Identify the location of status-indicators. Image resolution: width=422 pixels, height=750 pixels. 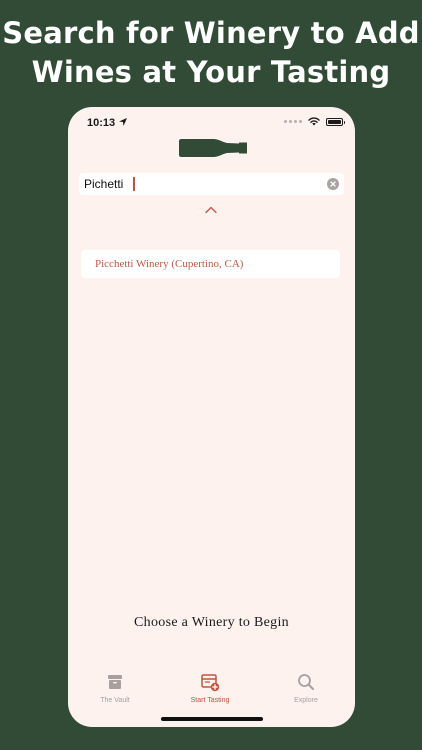
(314, 121).